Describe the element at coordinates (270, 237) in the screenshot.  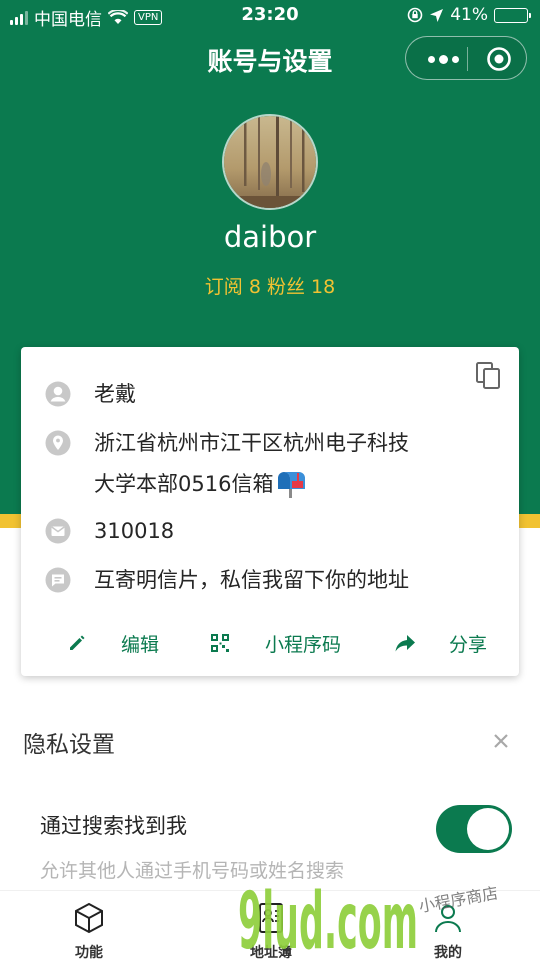
I see `username: daibor` at that location.